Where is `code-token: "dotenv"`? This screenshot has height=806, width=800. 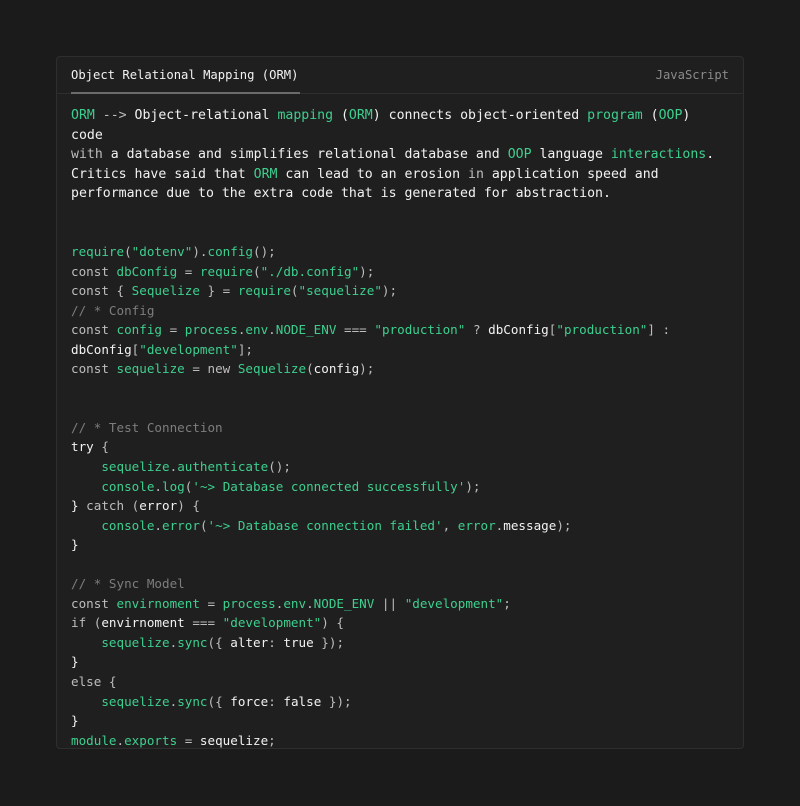 code-token: "dotenv" is located at coordinates (162, 251).